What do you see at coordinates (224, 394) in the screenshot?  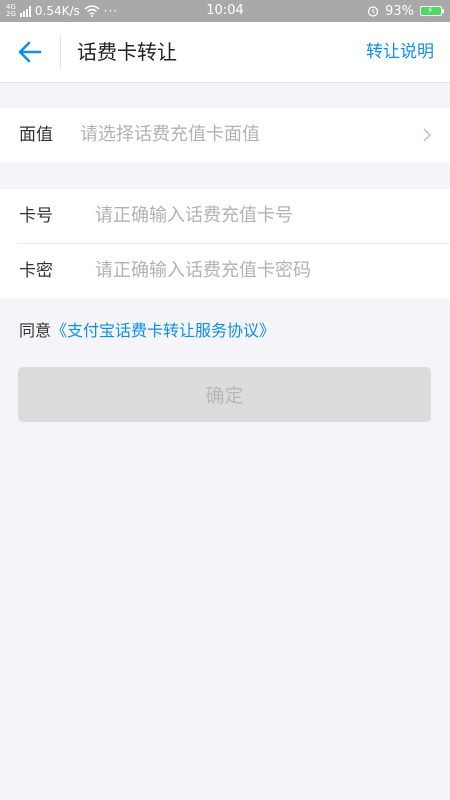 I see `confirm-button: 确定` at bounding box center [224, 394].